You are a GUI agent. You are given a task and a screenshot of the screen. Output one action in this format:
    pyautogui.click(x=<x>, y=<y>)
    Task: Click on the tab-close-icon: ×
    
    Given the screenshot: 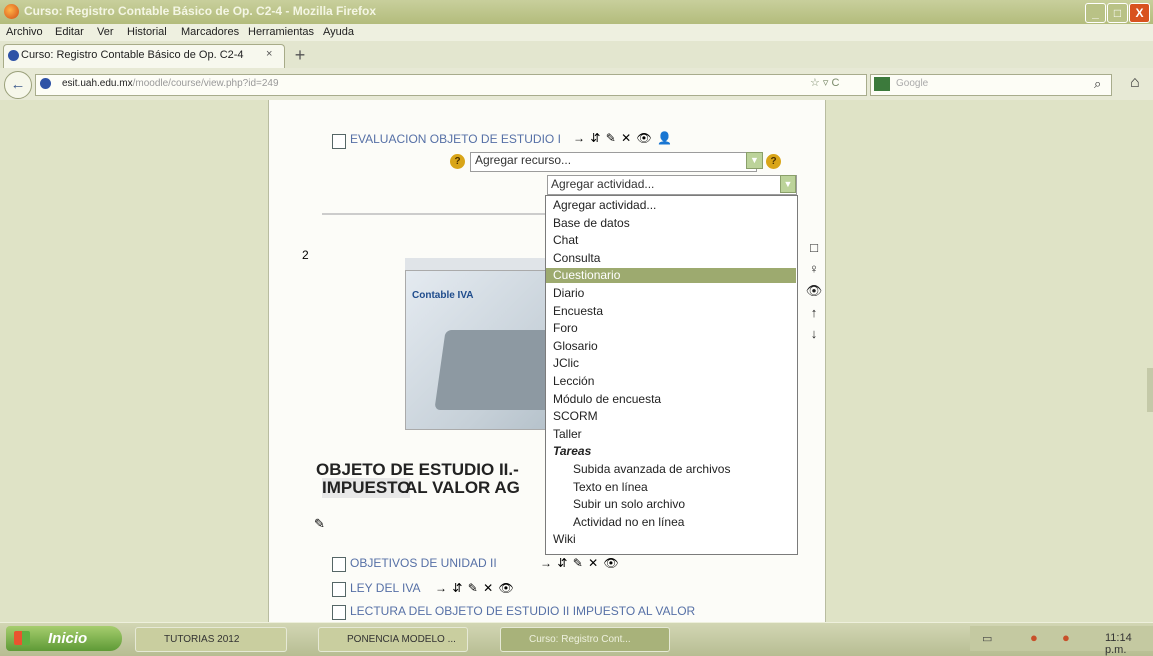 What is the action you would take?
    pyautogui.click(x=269, y=54)
    